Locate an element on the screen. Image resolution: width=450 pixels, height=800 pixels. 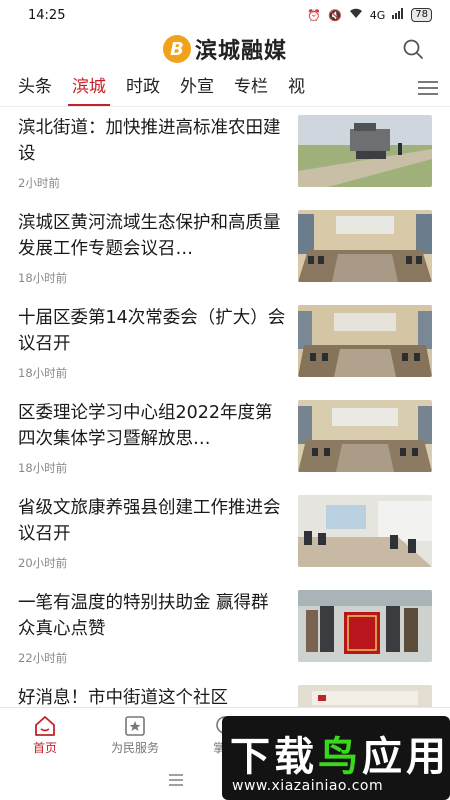
tab-bincheng: 滨城 is located at coordinates (89, 88).